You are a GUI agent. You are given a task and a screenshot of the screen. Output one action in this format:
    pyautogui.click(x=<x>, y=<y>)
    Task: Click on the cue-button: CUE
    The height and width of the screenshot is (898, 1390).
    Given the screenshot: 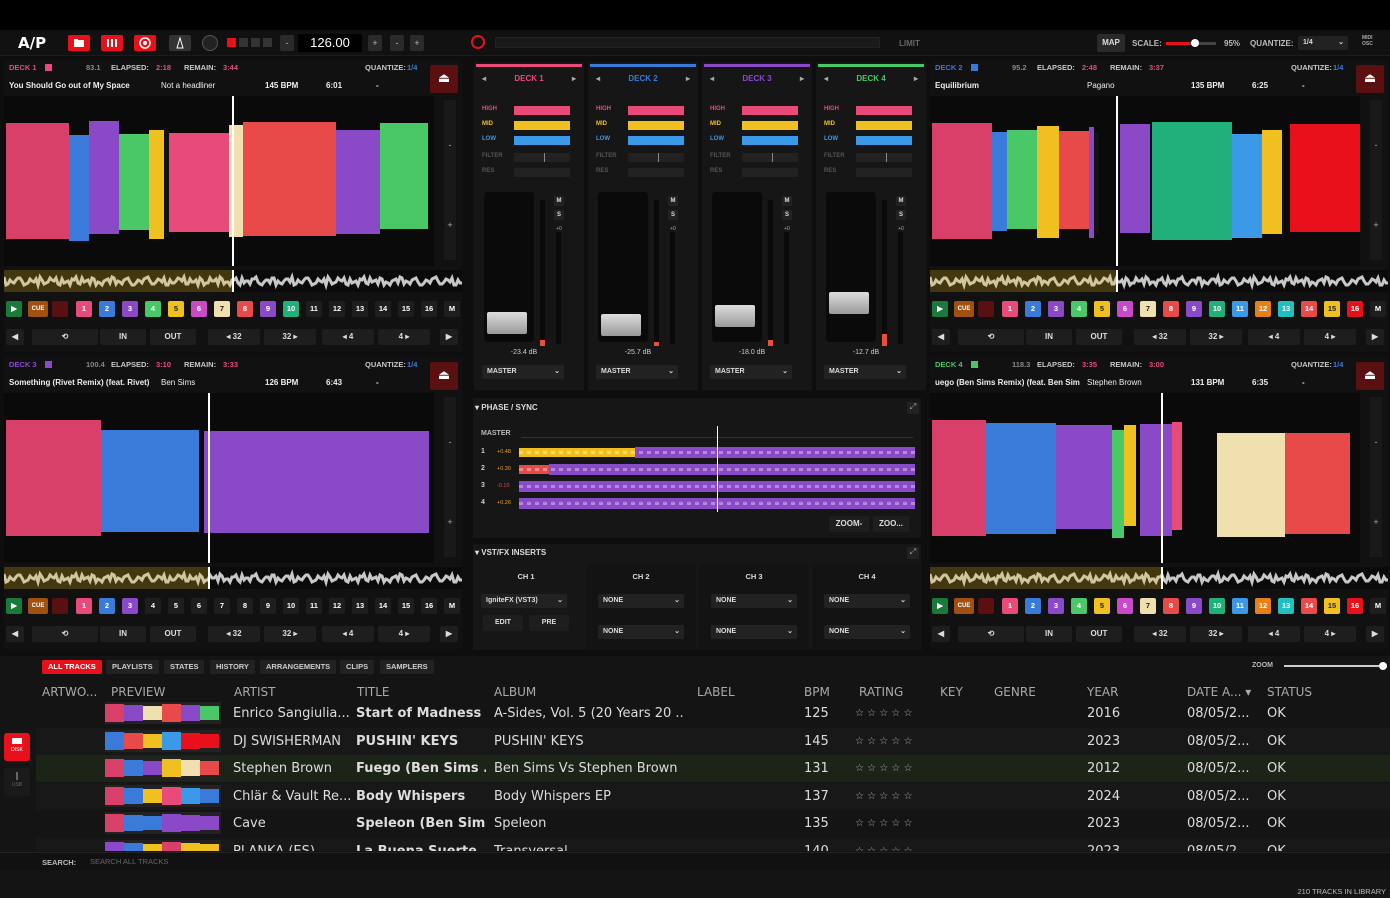 What is the action you would take?
    pyautogui.click(x=38, y=606)
    